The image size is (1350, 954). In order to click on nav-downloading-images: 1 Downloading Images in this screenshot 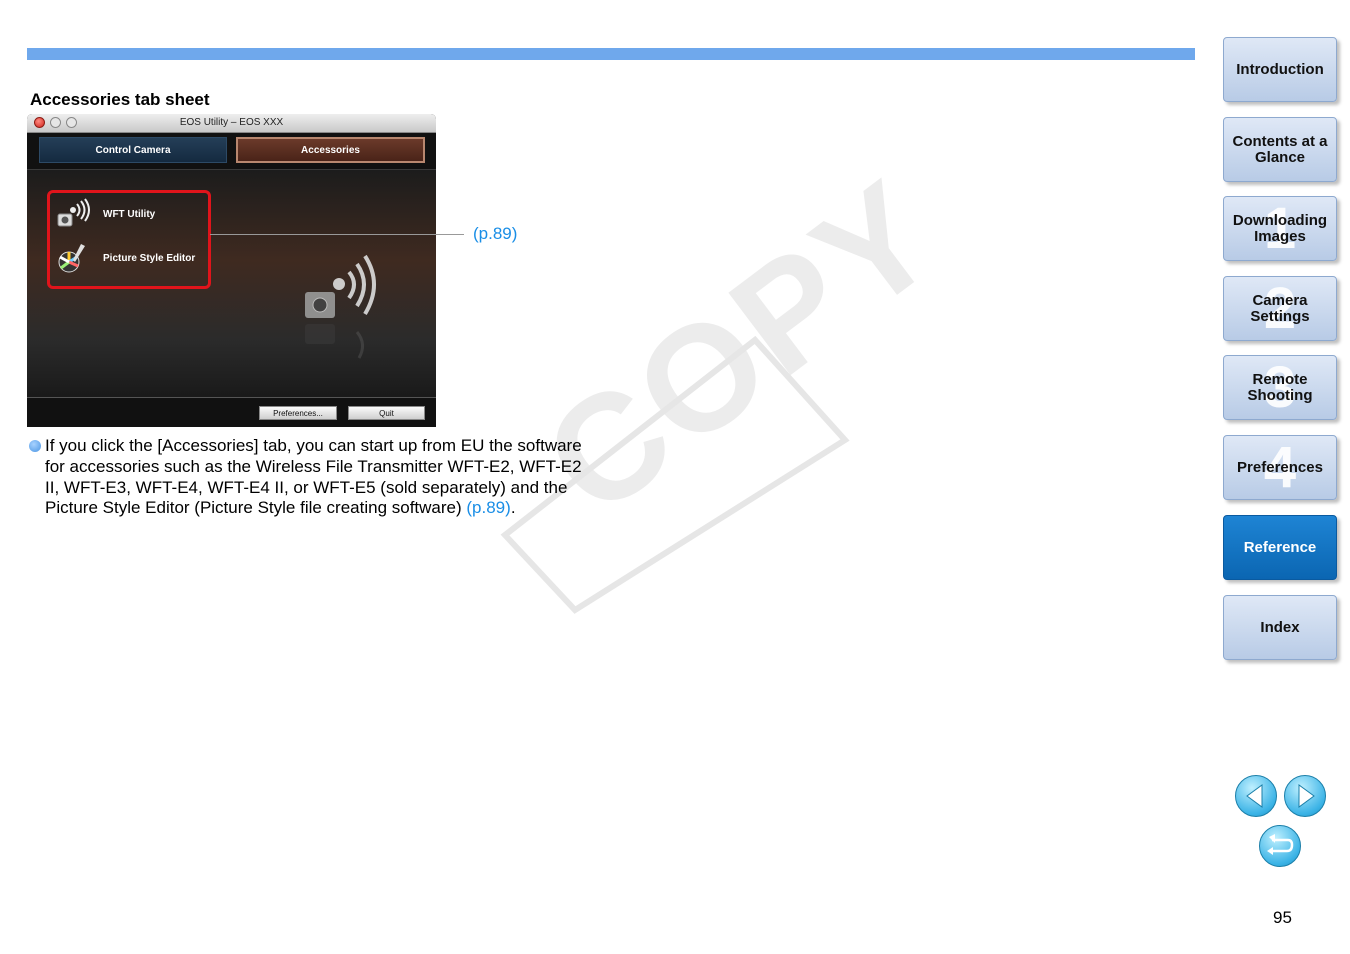, I will do `click(1280, 228)`.